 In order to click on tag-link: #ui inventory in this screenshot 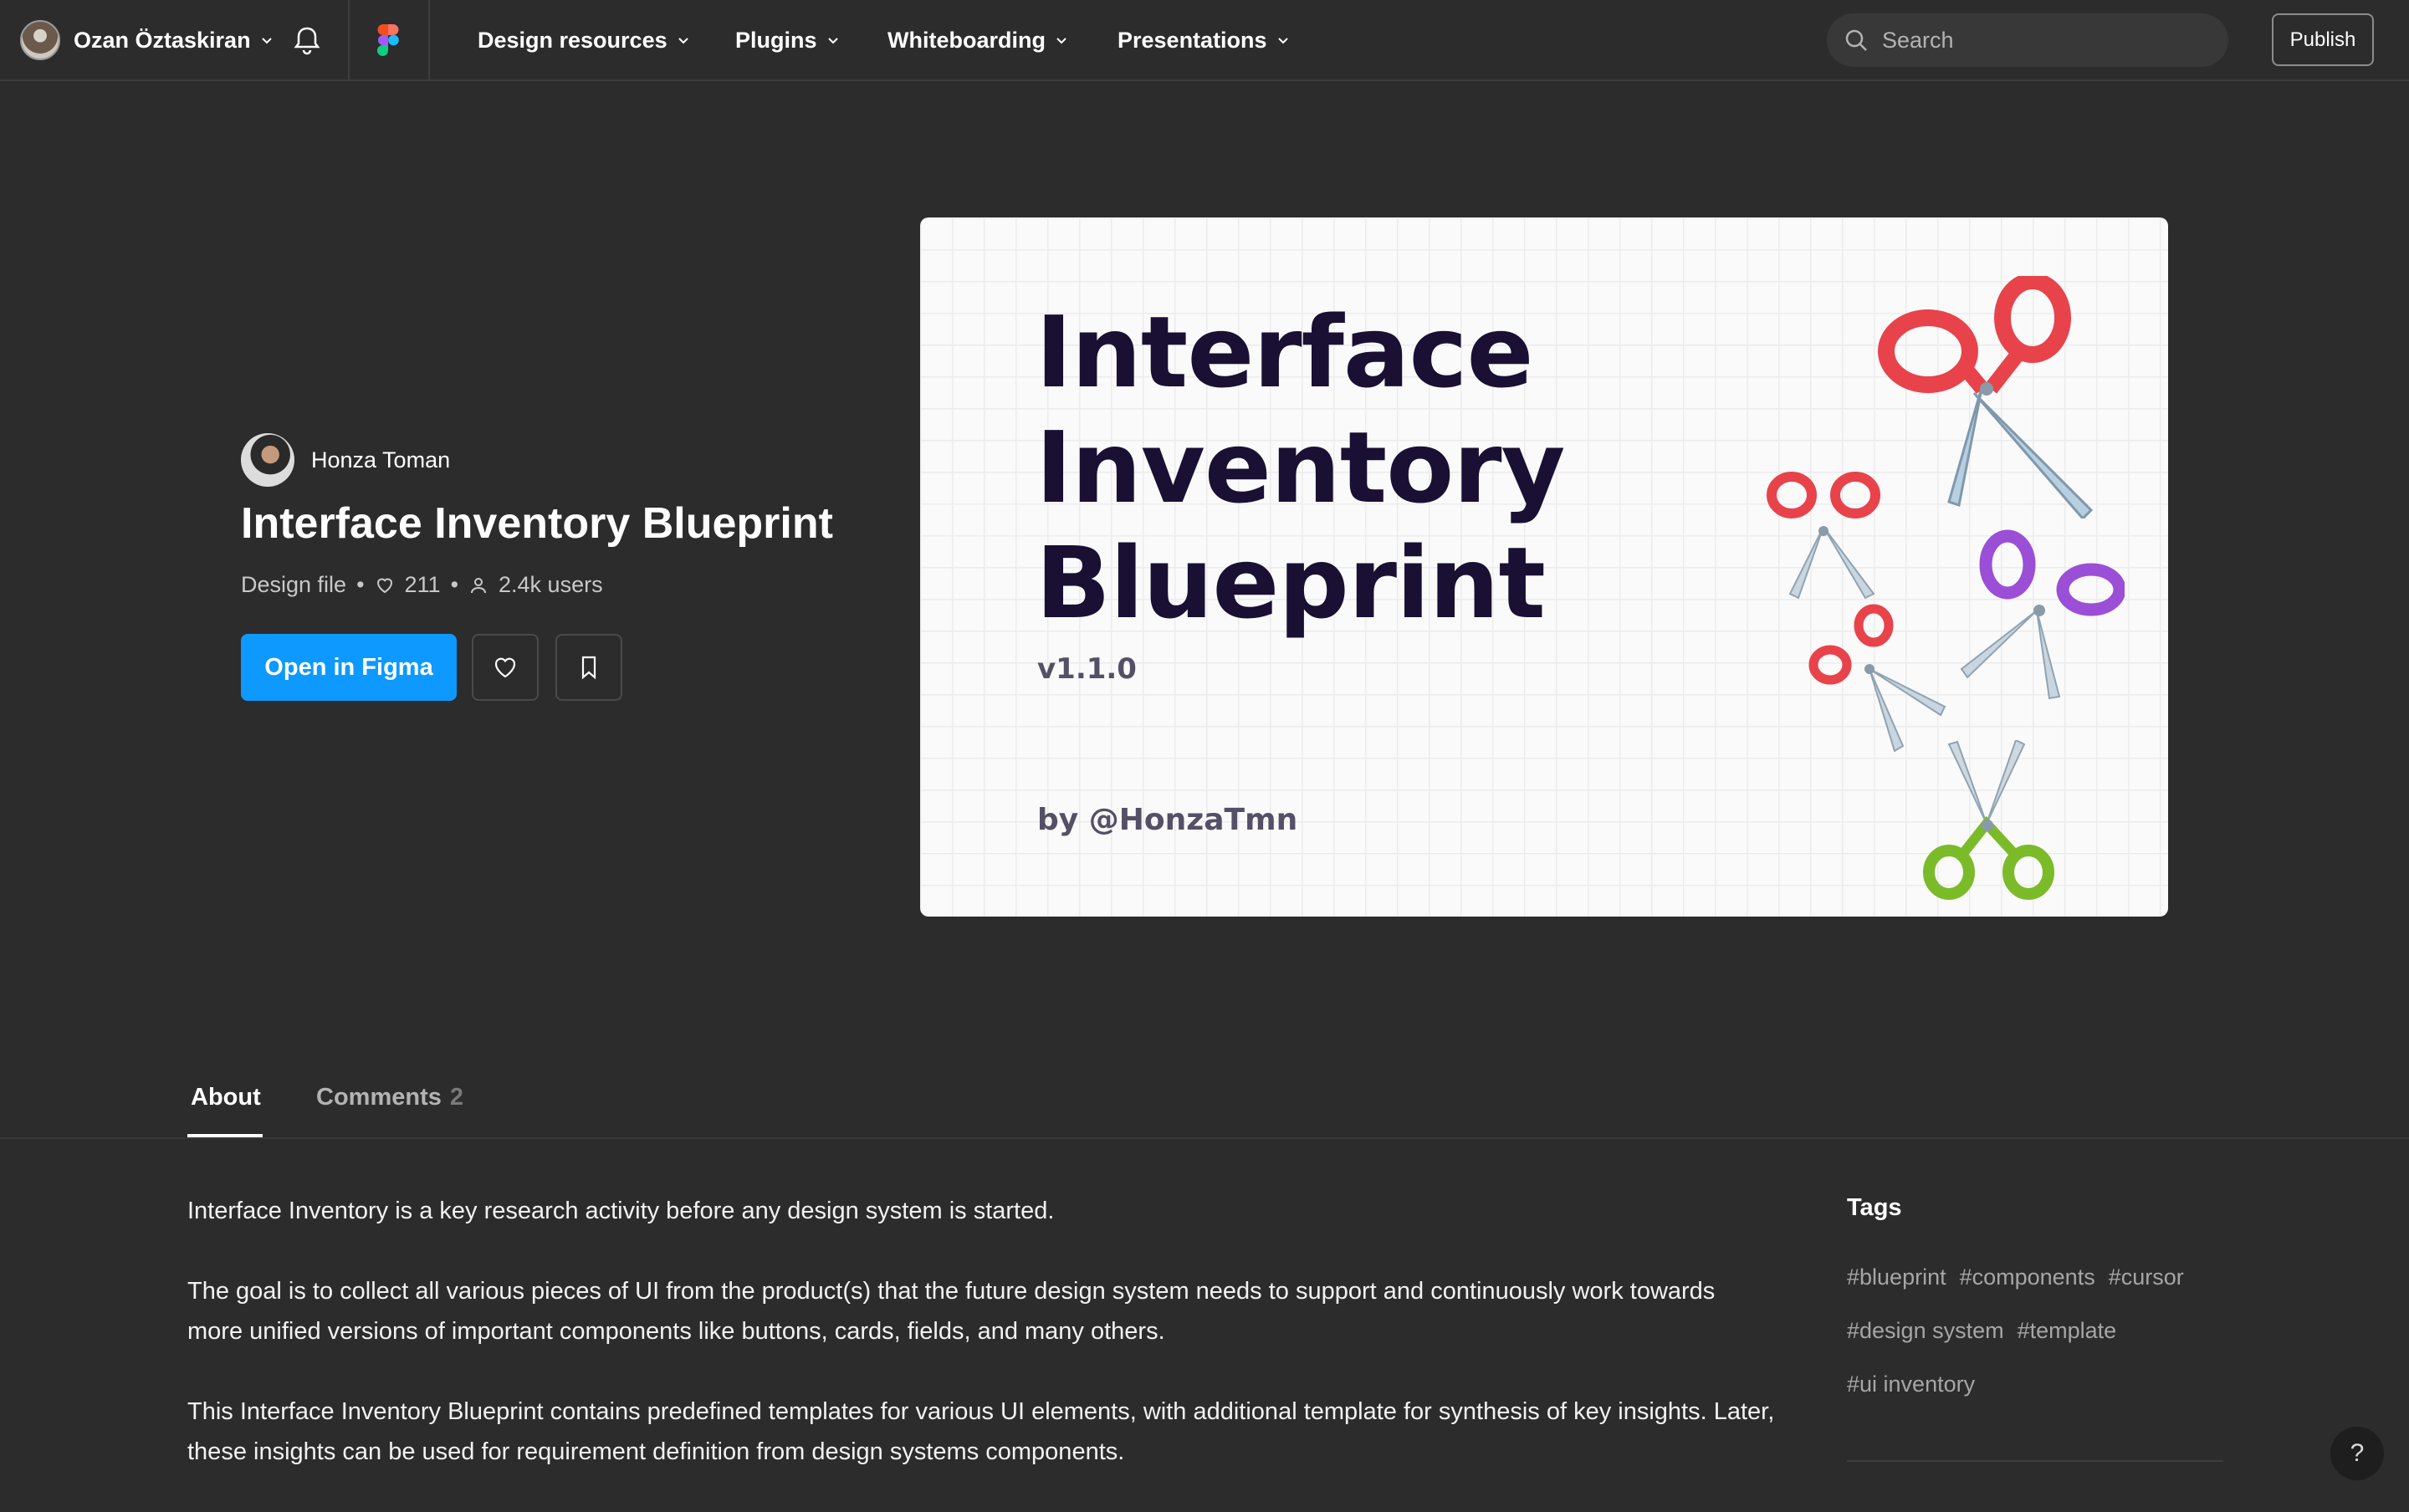, I will do `click(1911, 1384)`.